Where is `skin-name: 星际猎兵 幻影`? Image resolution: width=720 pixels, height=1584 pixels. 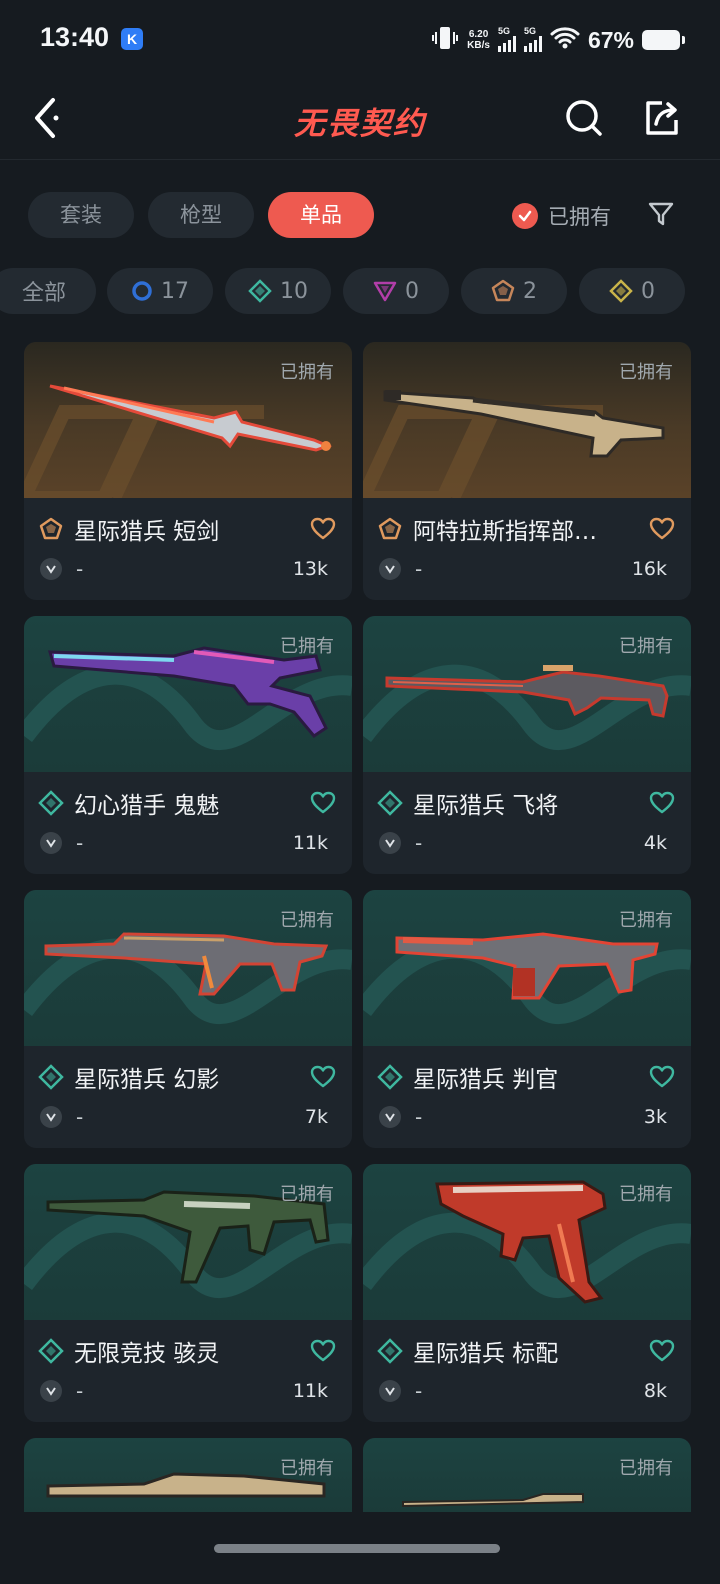 skin-name: 星际猎兵 幻影 is located at coordinates (147, 1080).